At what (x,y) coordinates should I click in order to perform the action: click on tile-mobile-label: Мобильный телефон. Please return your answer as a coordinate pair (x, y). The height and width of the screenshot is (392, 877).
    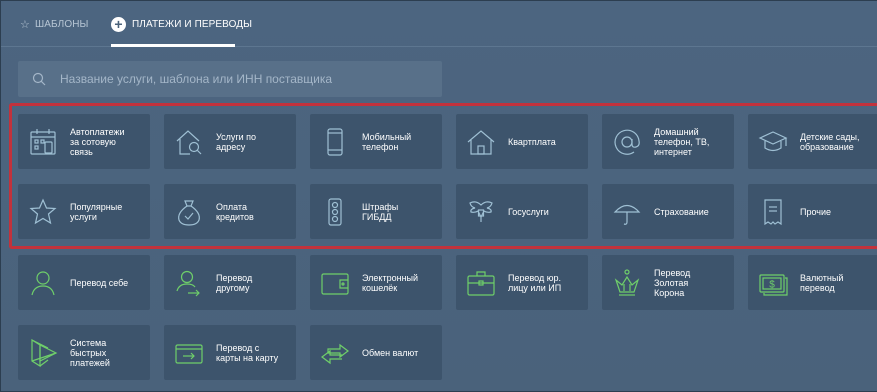
    Looking at the image, I should click on (387, 141).